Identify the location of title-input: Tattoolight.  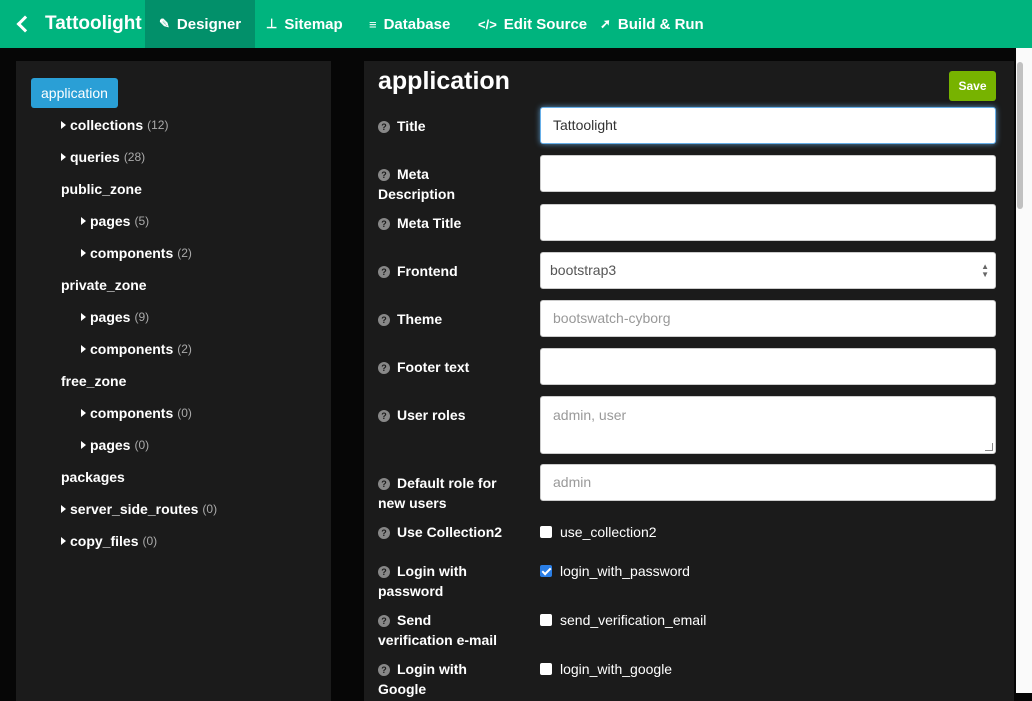
(768, 125).